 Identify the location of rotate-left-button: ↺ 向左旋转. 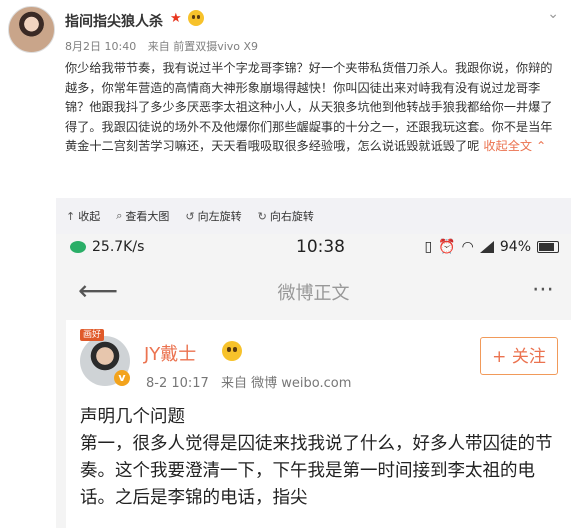
(213, 216).